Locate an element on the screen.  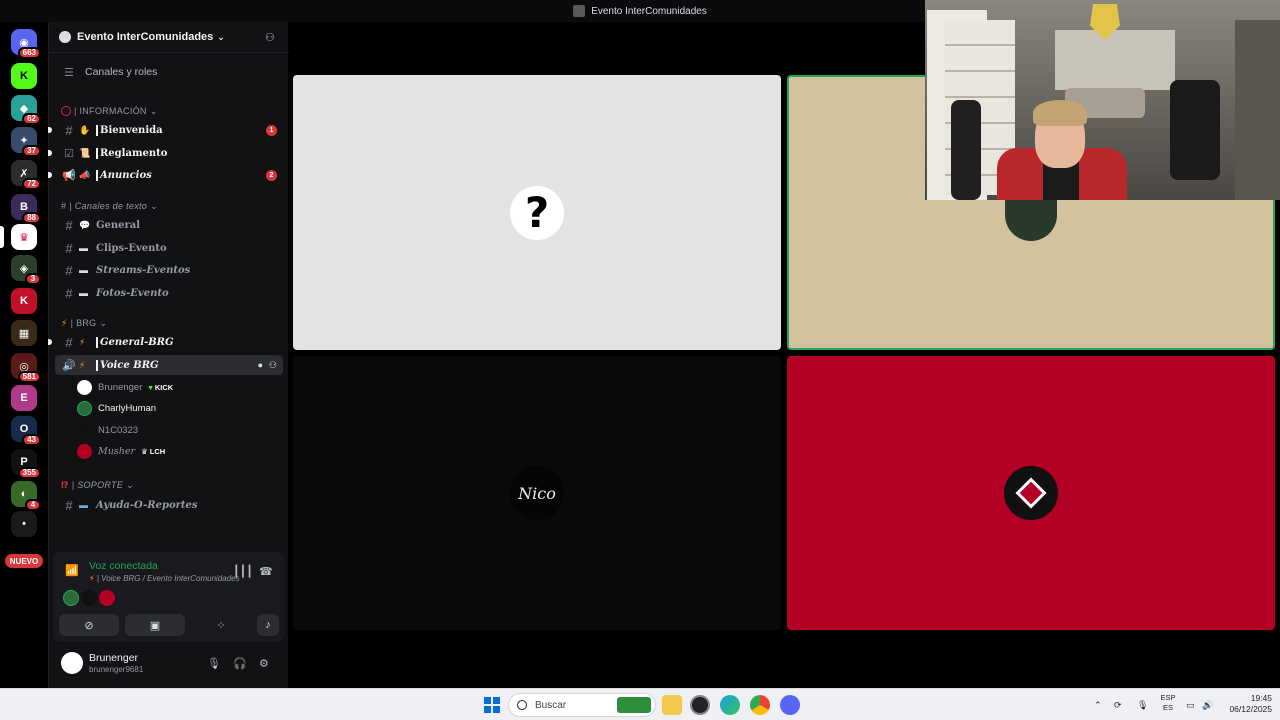
windows-taskbar: Buscar ⌃ ⟳ 🎙 ESP ES ▭ 🔊 19:45 06/12/2025 is located at coordinates (640, 704).